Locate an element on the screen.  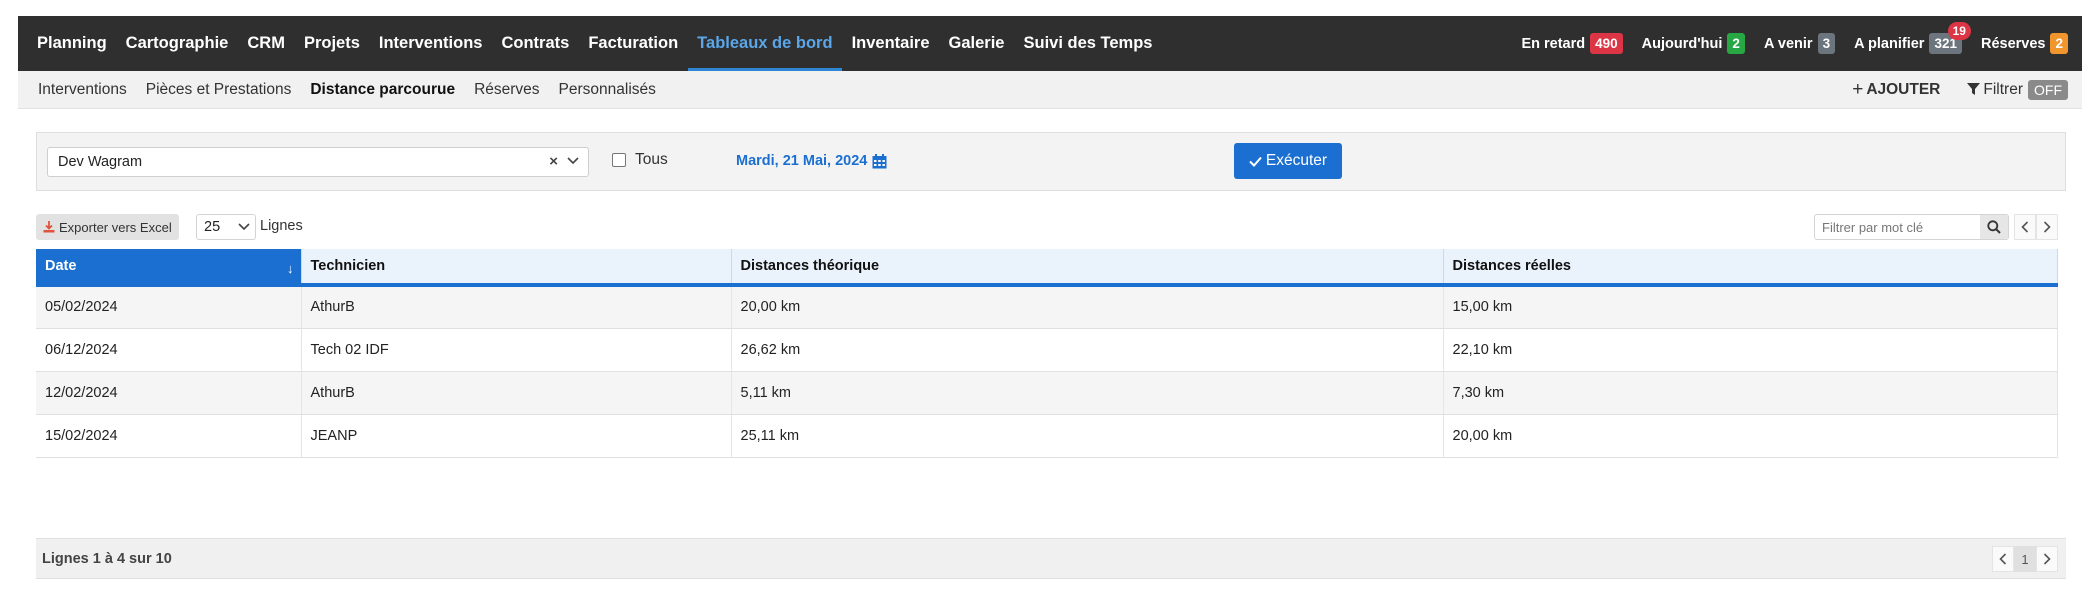
nav-item-tableaux-de-bord: Tableaux de bord is located at coordinates (765, 43).